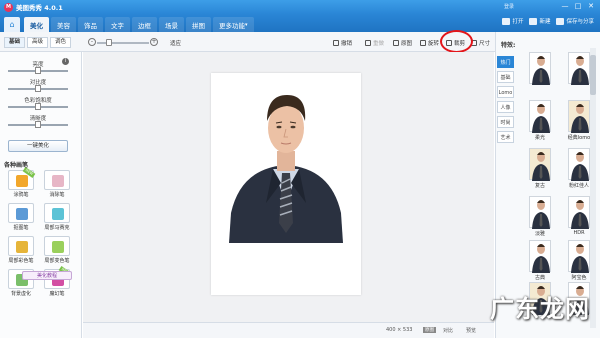  What do you see at coordinates (47, 275) in the screenshot?
I see `beauty-tutorial-button: 美化教程` at bounding box center [47, 275].